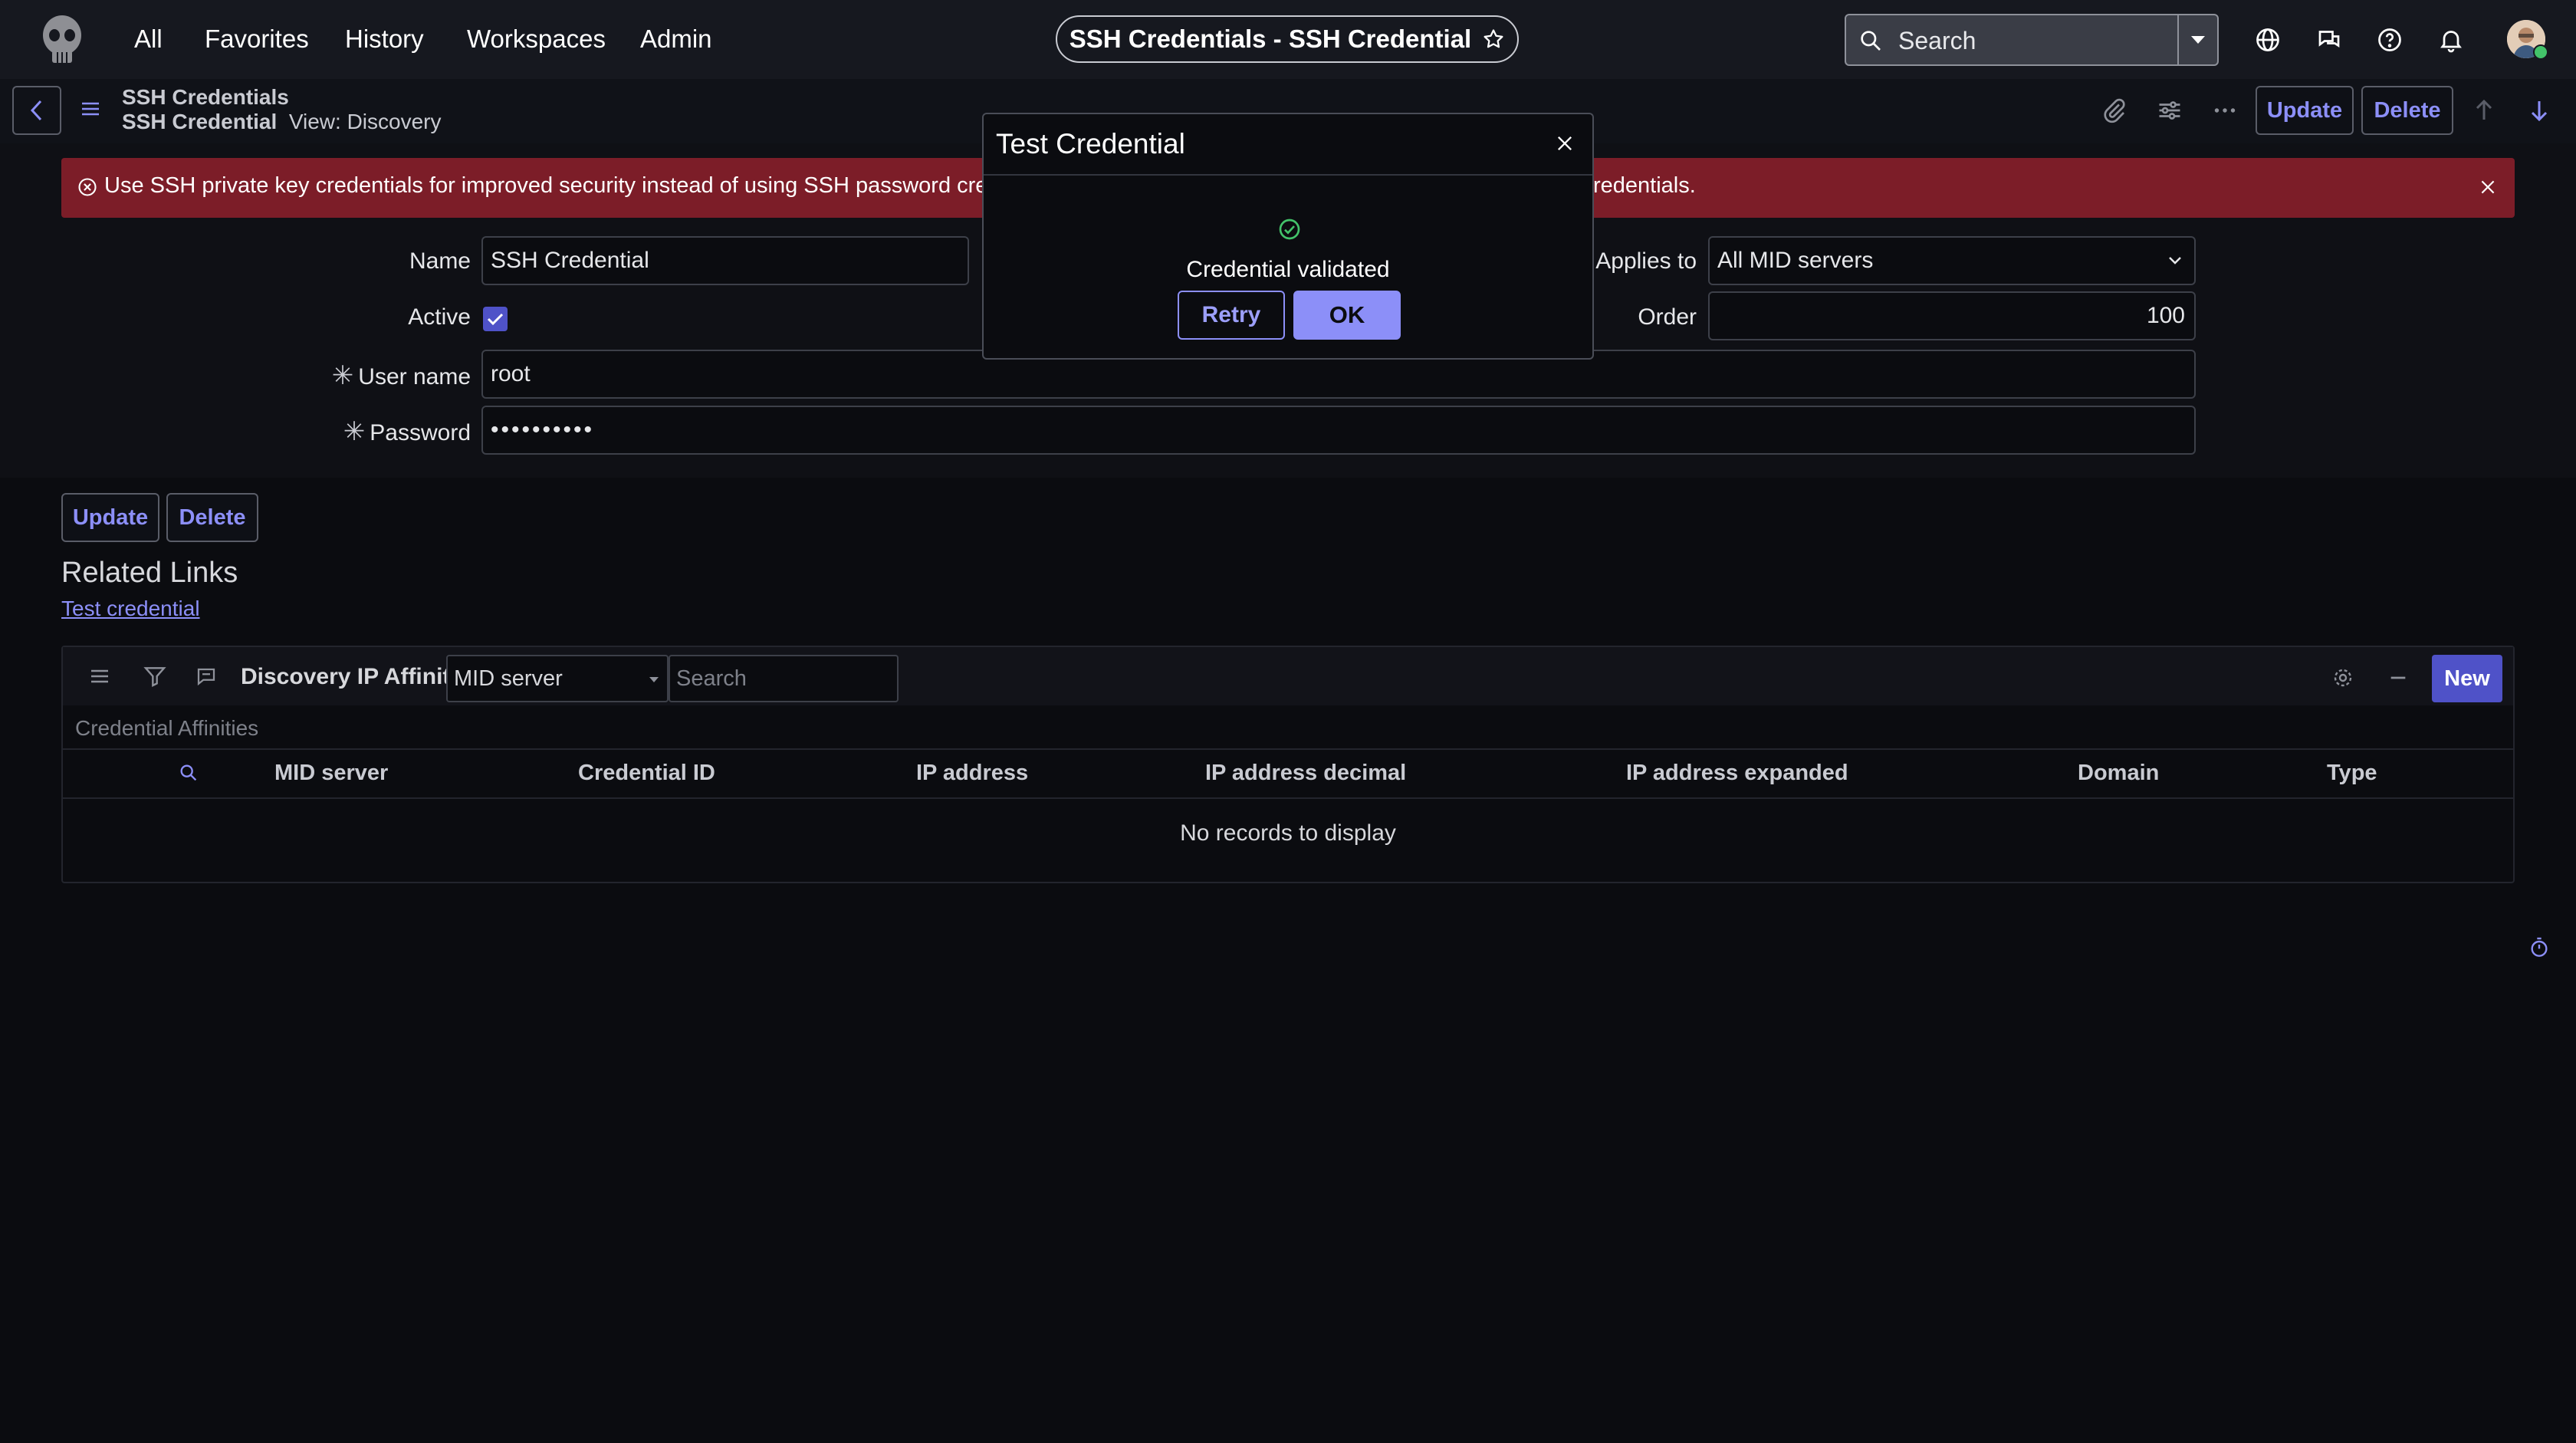 This screenshot has width=2576, height=1443. Describe the element at coordinates (2169, 110) in the screenshot. I see `settings-sliders-icon` at that location.